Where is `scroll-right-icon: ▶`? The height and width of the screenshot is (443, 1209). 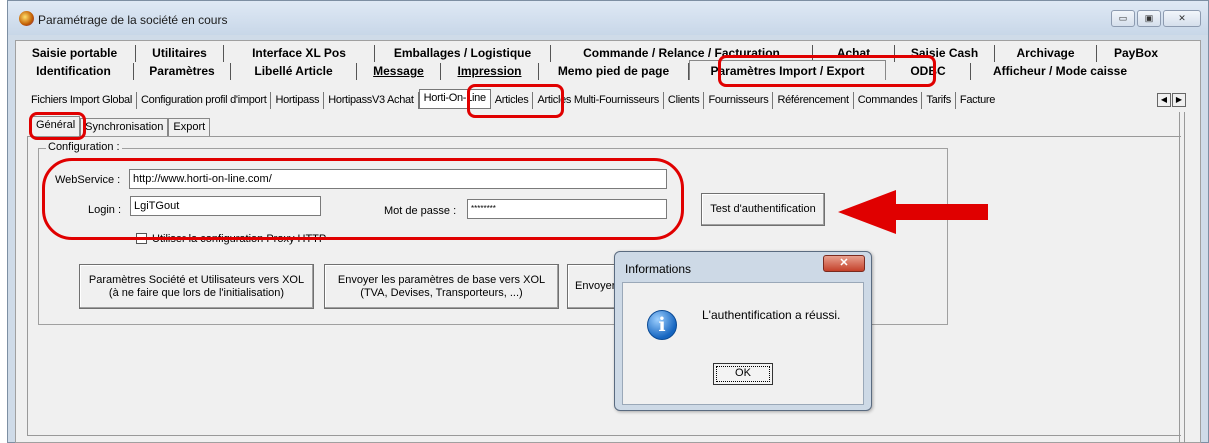
scroll-right-icon: ▶ is located at coordinates (1179, 100).